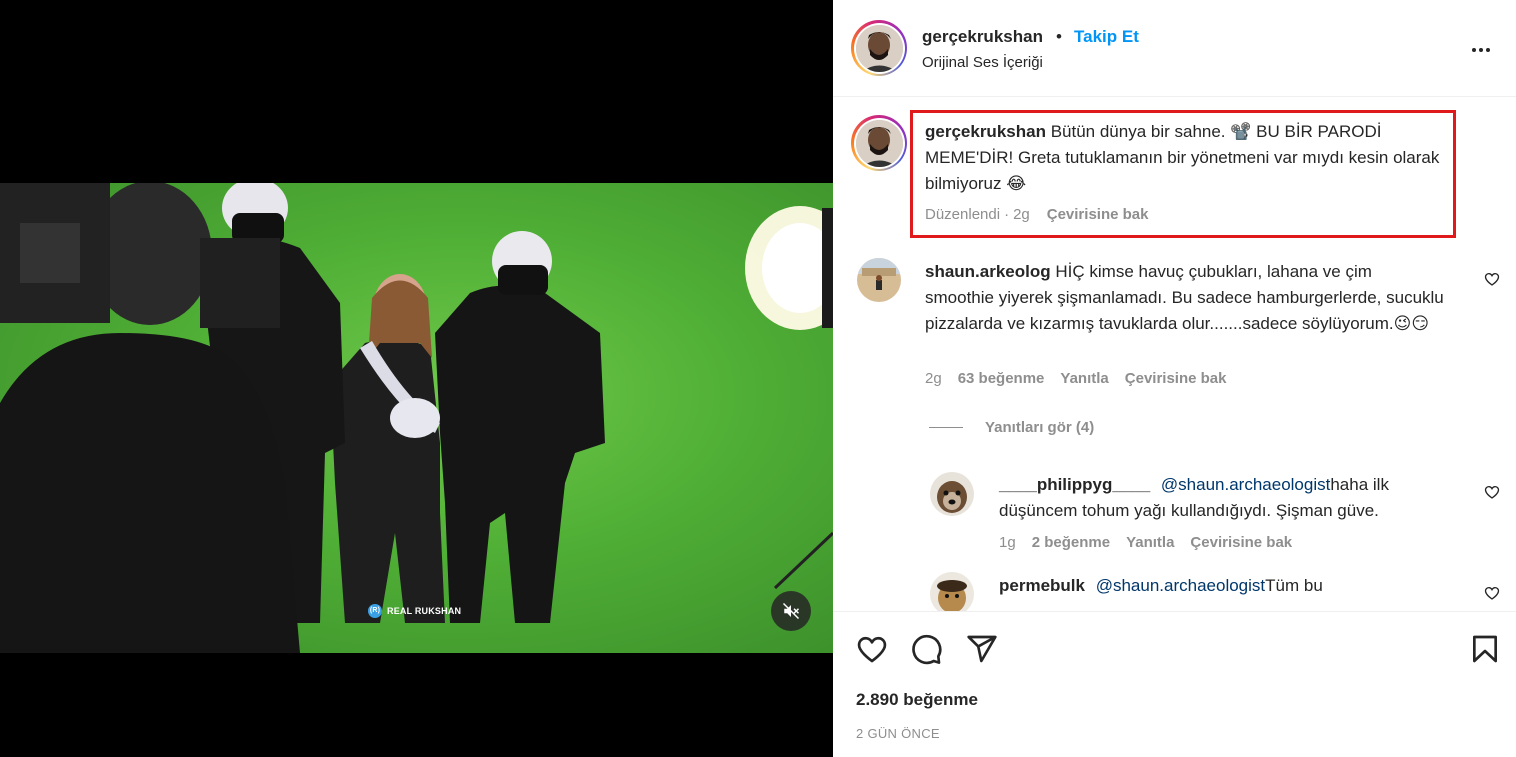  I want to click on reply-meta: 1g 2 beğenme Yanıtla Çevirisine bak, so click(1145, 542).